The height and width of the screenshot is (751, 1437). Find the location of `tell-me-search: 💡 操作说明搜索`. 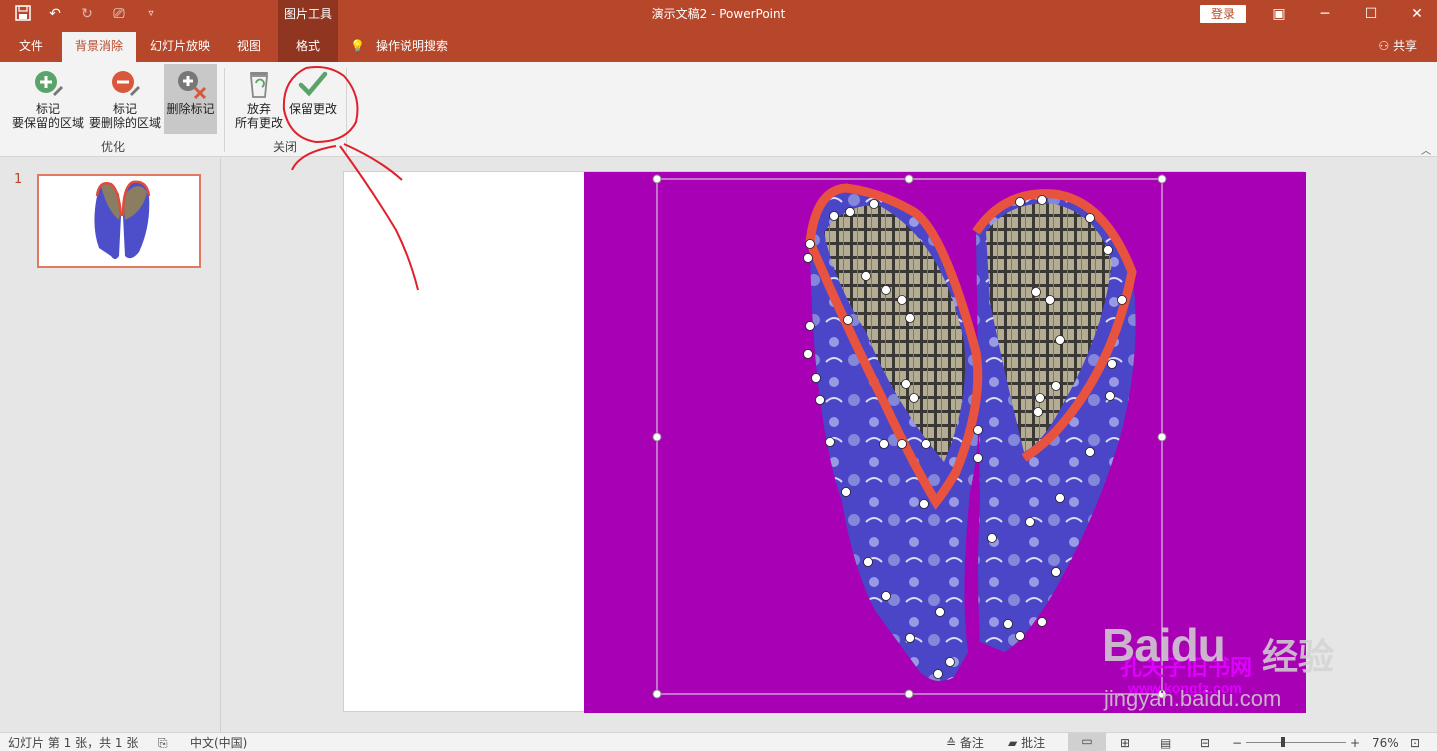

tell-me-search: 💡 操作说明搜索 is located at coordinates (405, 46).